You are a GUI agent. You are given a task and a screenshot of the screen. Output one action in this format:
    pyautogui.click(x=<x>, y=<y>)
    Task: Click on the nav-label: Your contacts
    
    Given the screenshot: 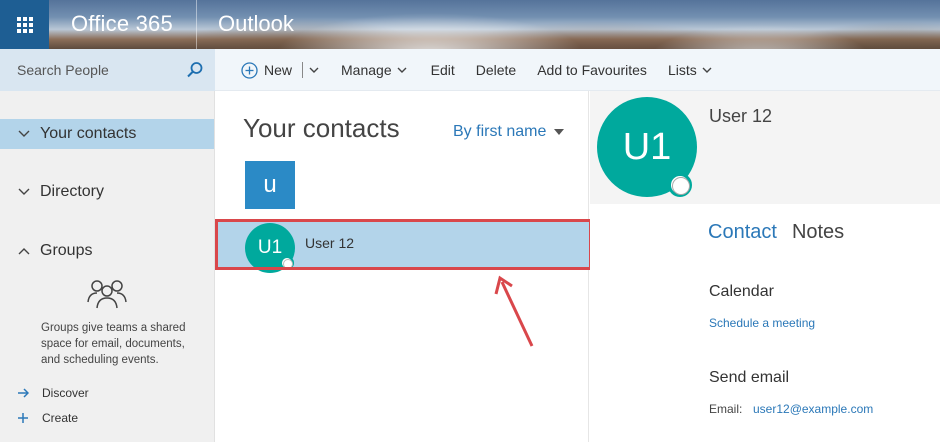 What is the action you would take?
    pyautogui.click(x=88, y=133)
    